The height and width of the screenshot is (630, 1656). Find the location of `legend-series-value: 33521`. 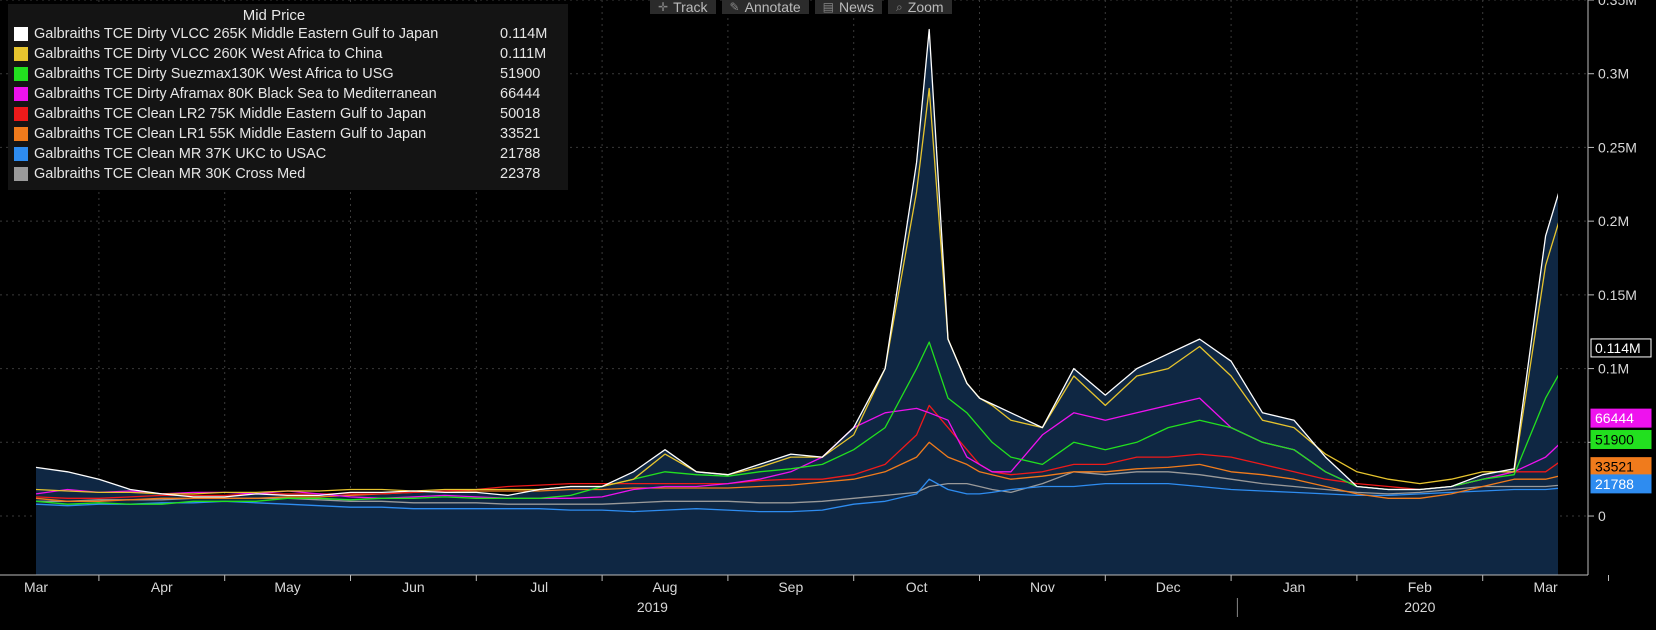

legend-series-value: 33521 is located at coordinates (520, 134).